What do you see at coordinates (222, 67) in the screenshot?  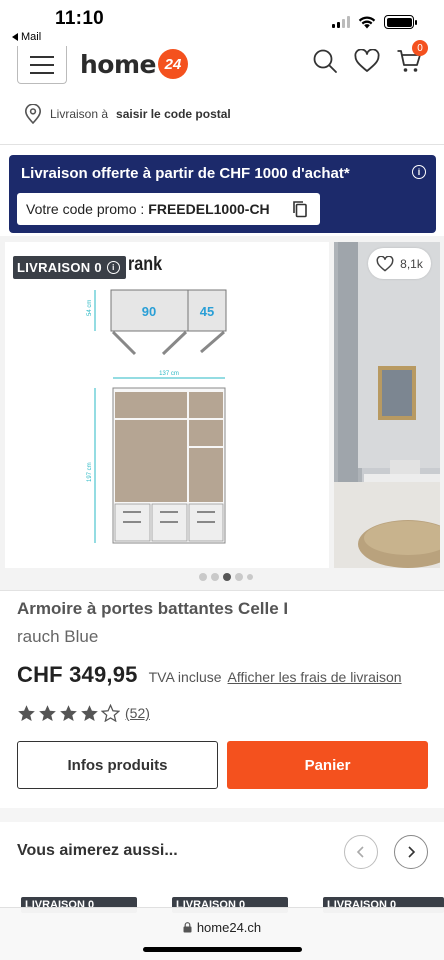 I see `site-header: home 24 0` at bounding box center [222, 67].